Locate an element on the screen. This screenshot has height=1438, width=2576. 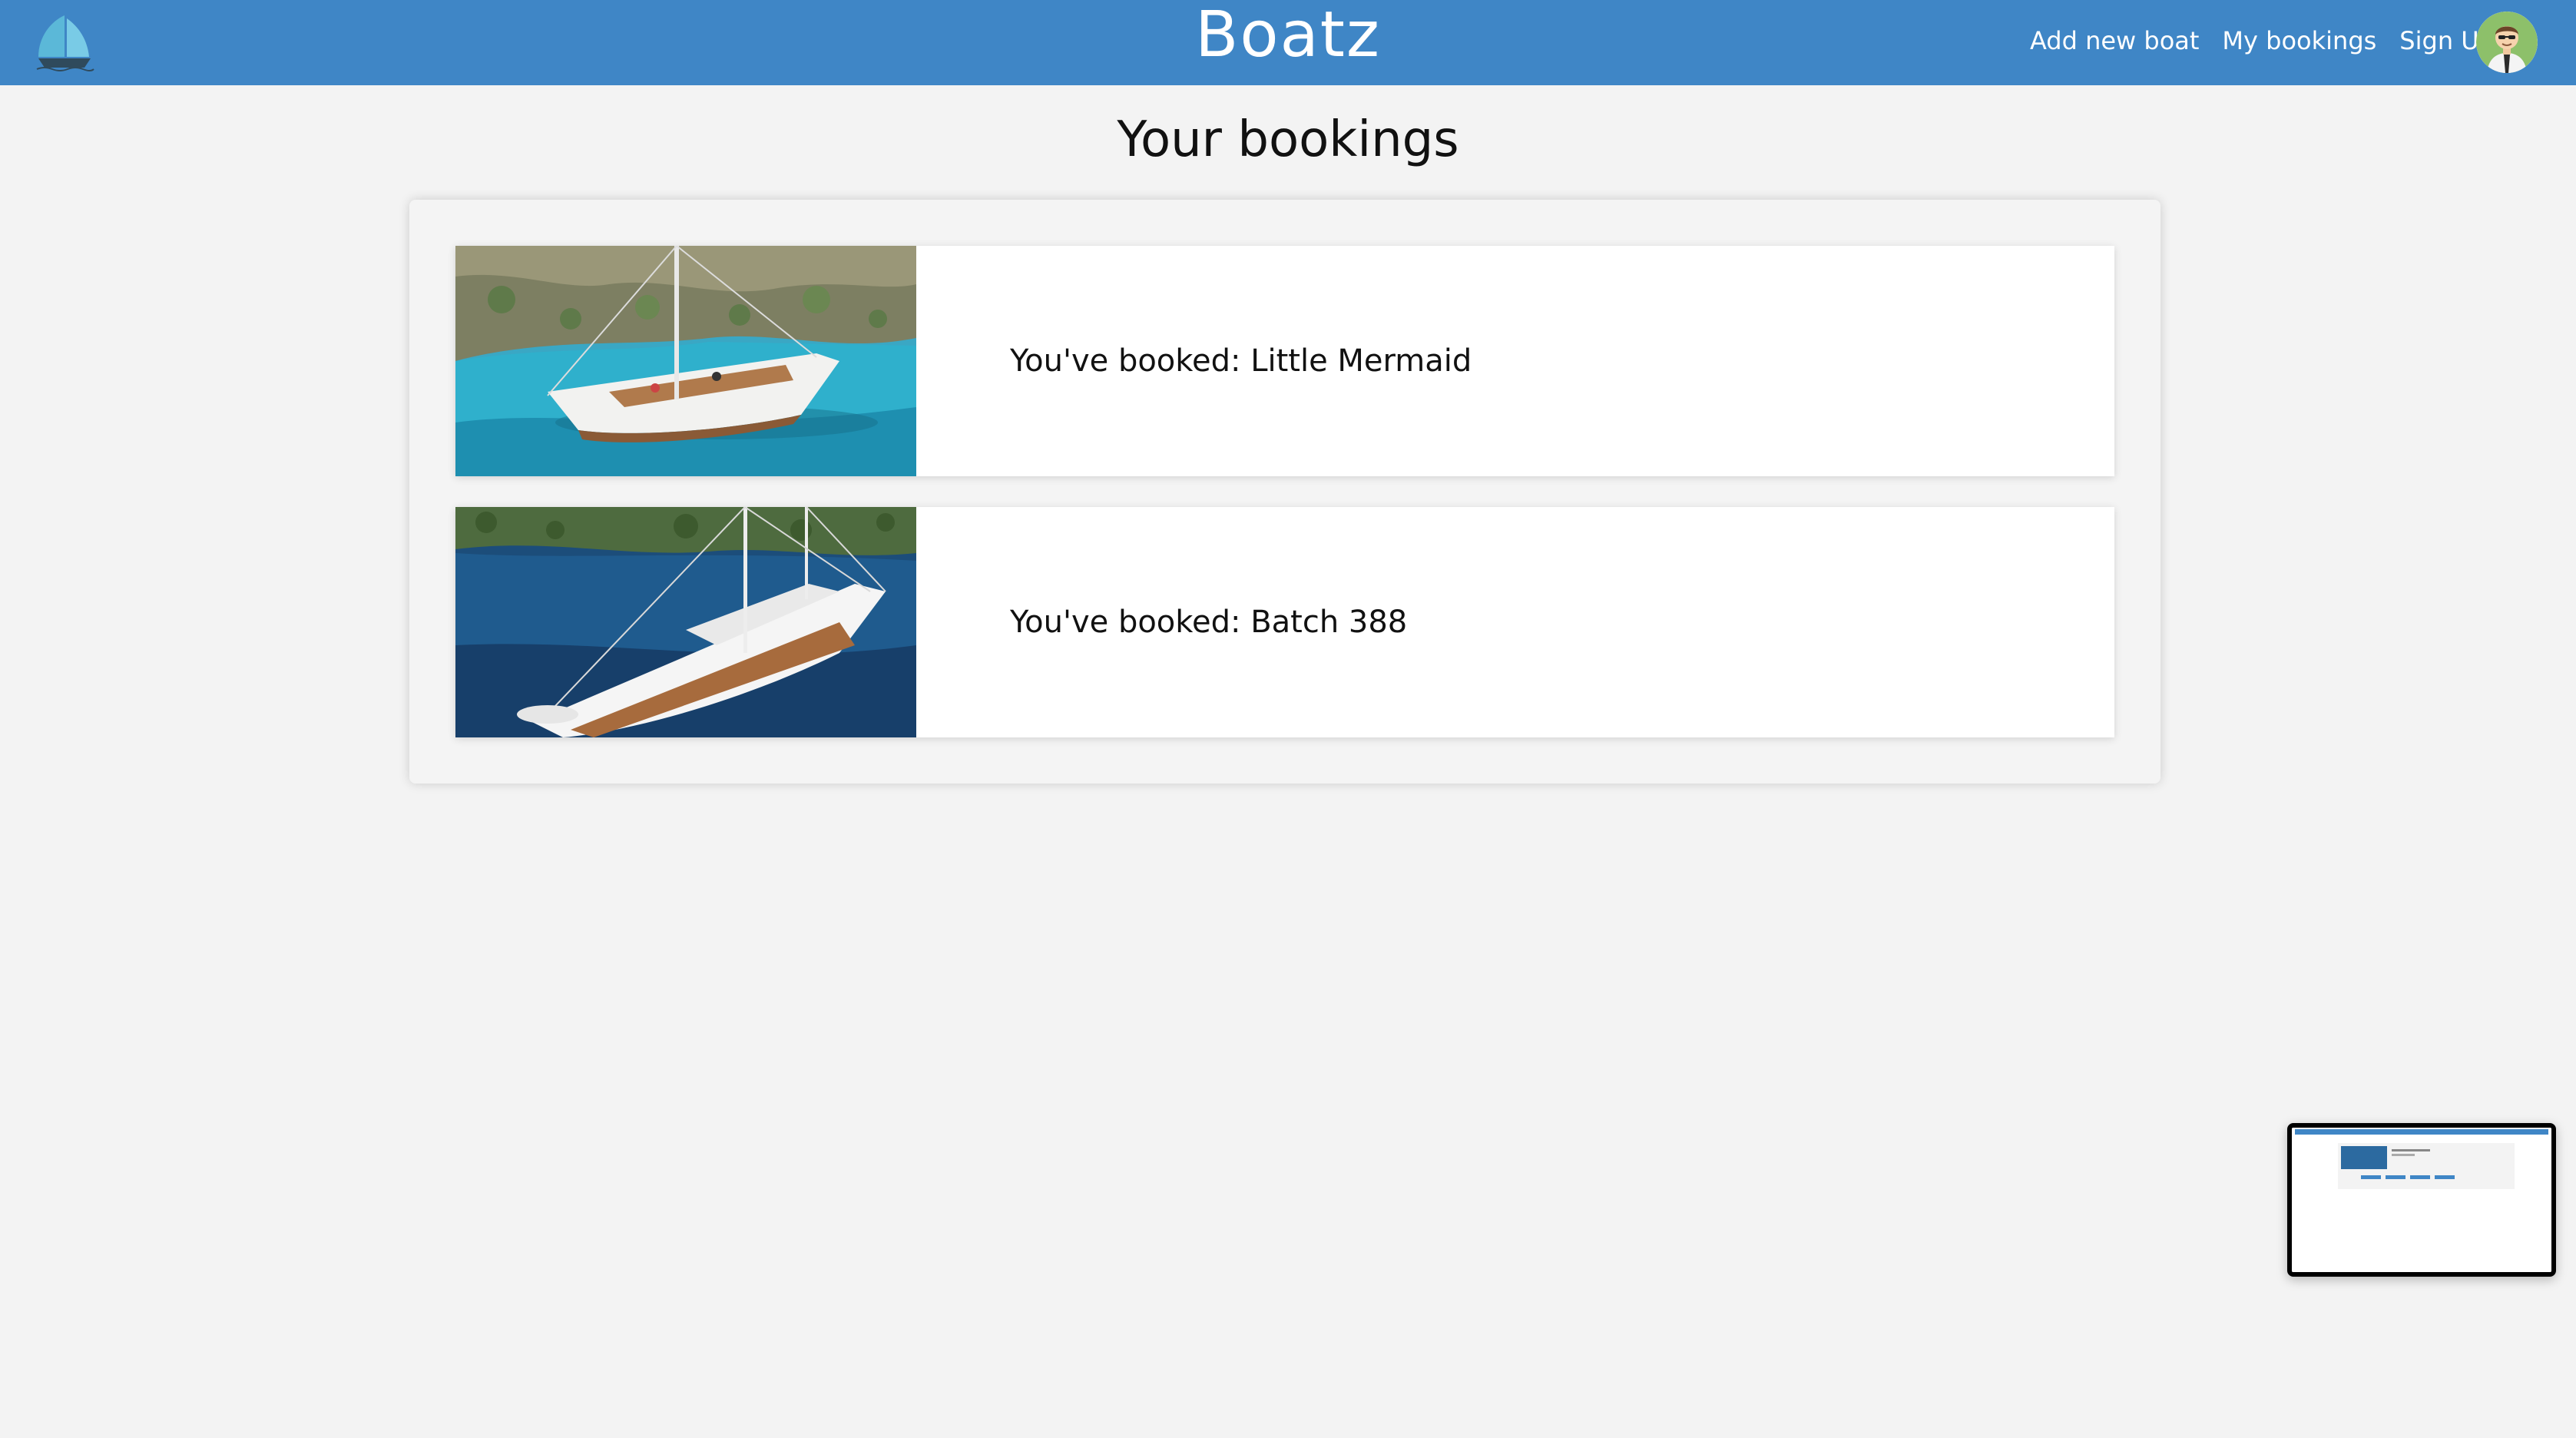
nav-my-bookings: My bookings is located at coordinates (2299, 40).